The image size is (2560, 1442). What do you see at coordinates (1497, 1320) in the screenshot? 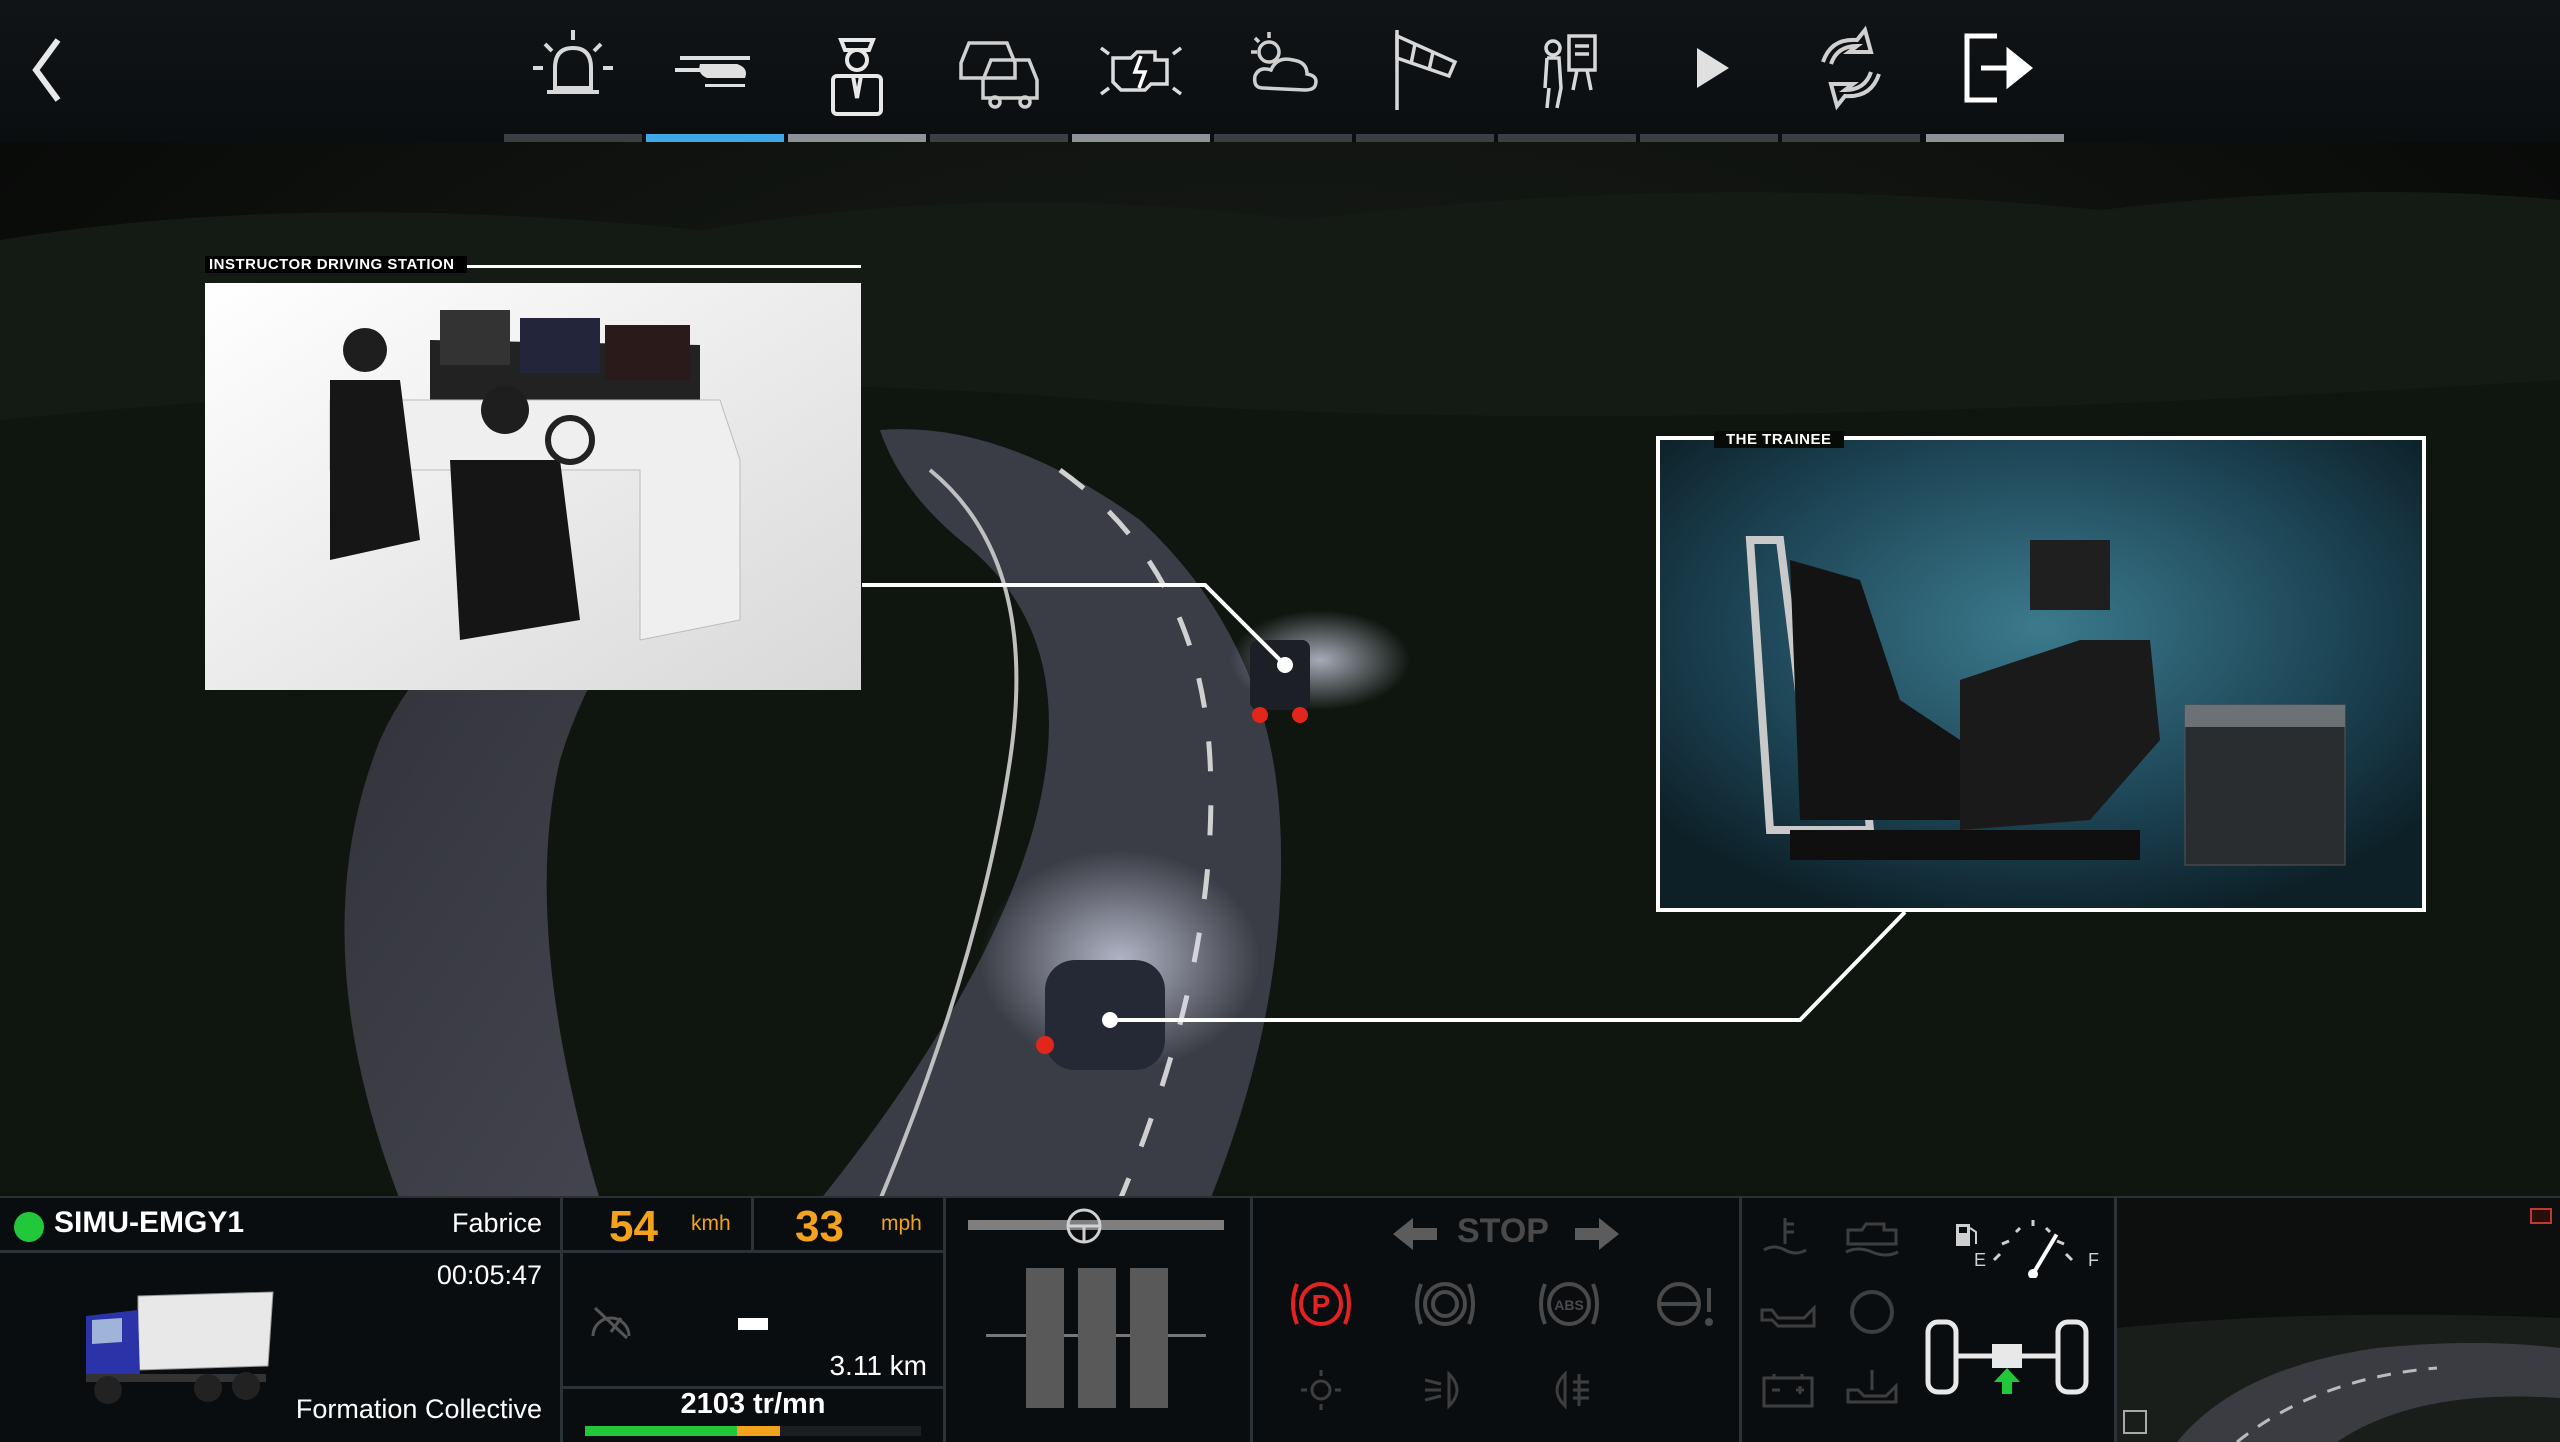
I see `warning-lights-section: STOP P ABS` at bounding box center [1497, 1320].